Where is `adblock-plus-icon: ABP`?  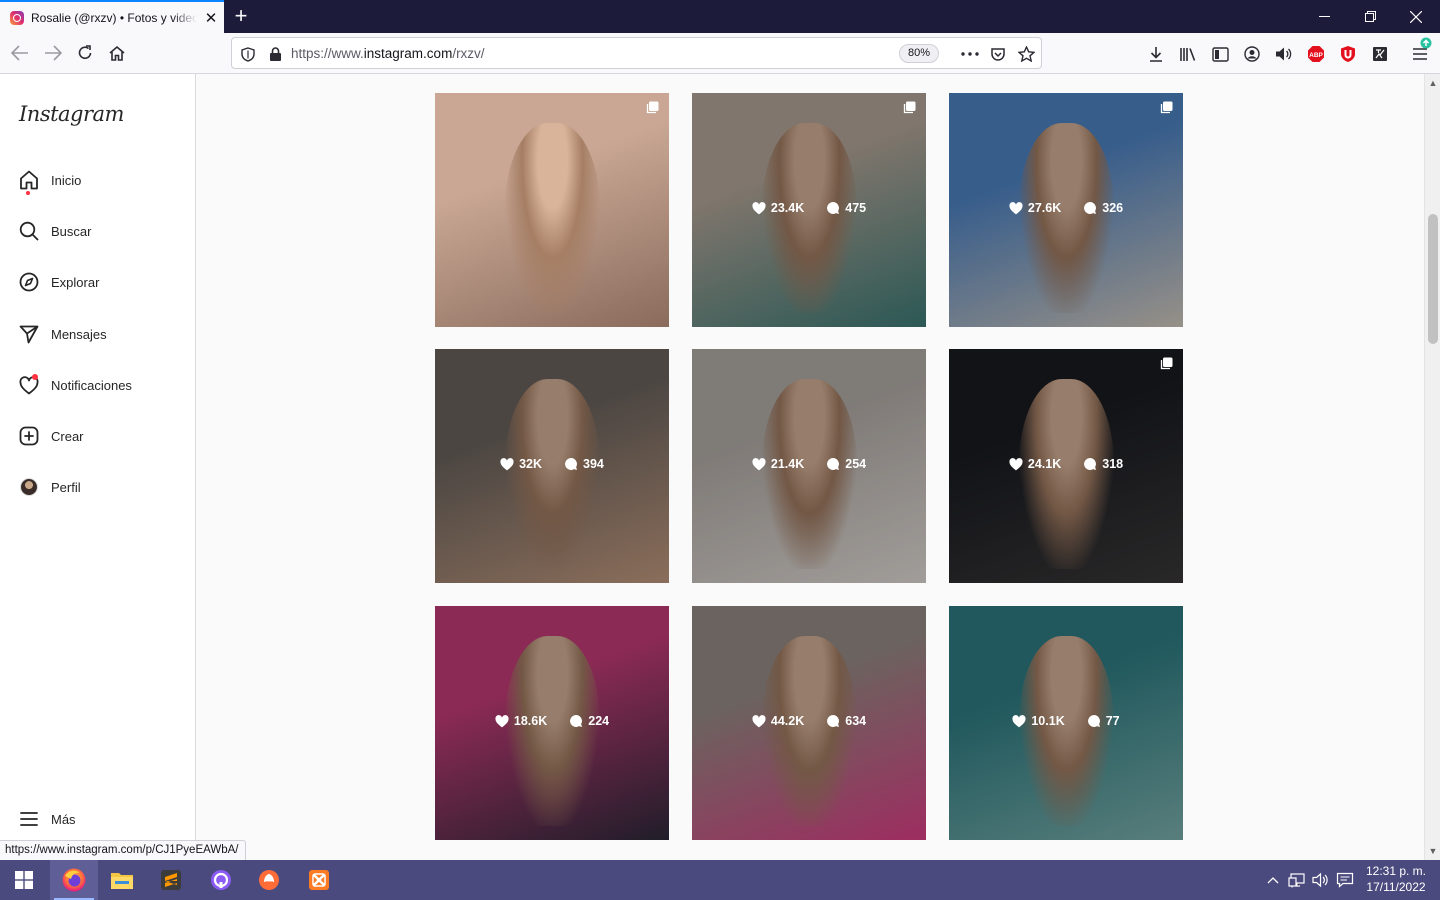 adblock-plus-icon: ABP is located at coordinates (1316, 54).